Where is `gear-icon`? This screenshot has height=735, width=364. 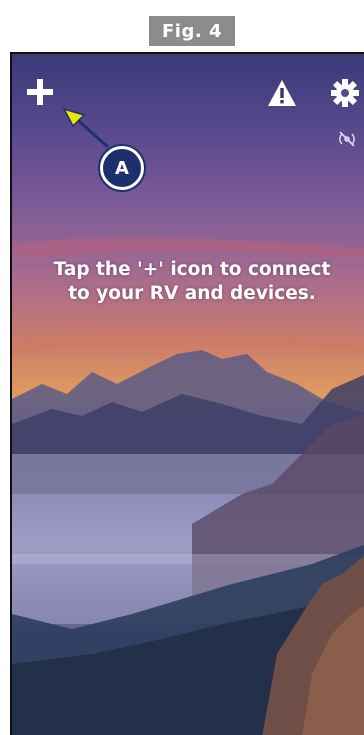 gear-icon is located at coordinates (345, 93).